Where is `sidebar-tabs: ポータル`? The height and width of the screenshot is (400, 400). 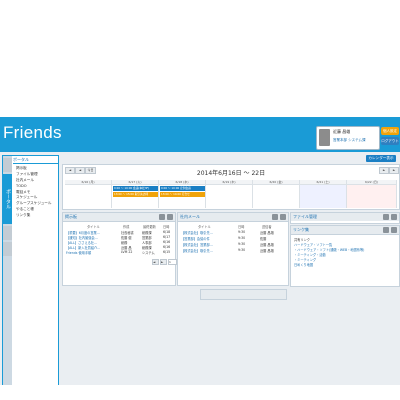 sidebar-tabs: ポータル is located at coordinates (7, 270).